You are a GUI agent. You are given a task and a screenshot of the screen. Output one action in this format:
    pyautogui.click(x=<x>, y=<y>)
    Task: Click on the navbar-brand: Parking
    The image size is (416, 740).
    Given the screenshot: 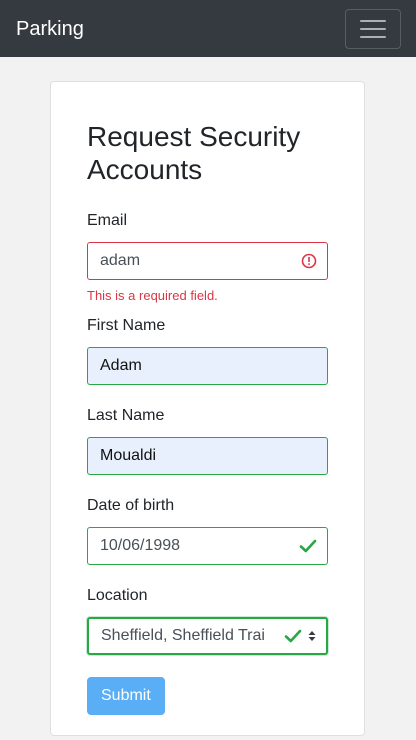 What is the action you would take?
    pyautogui.click(x=50, y=29)
    